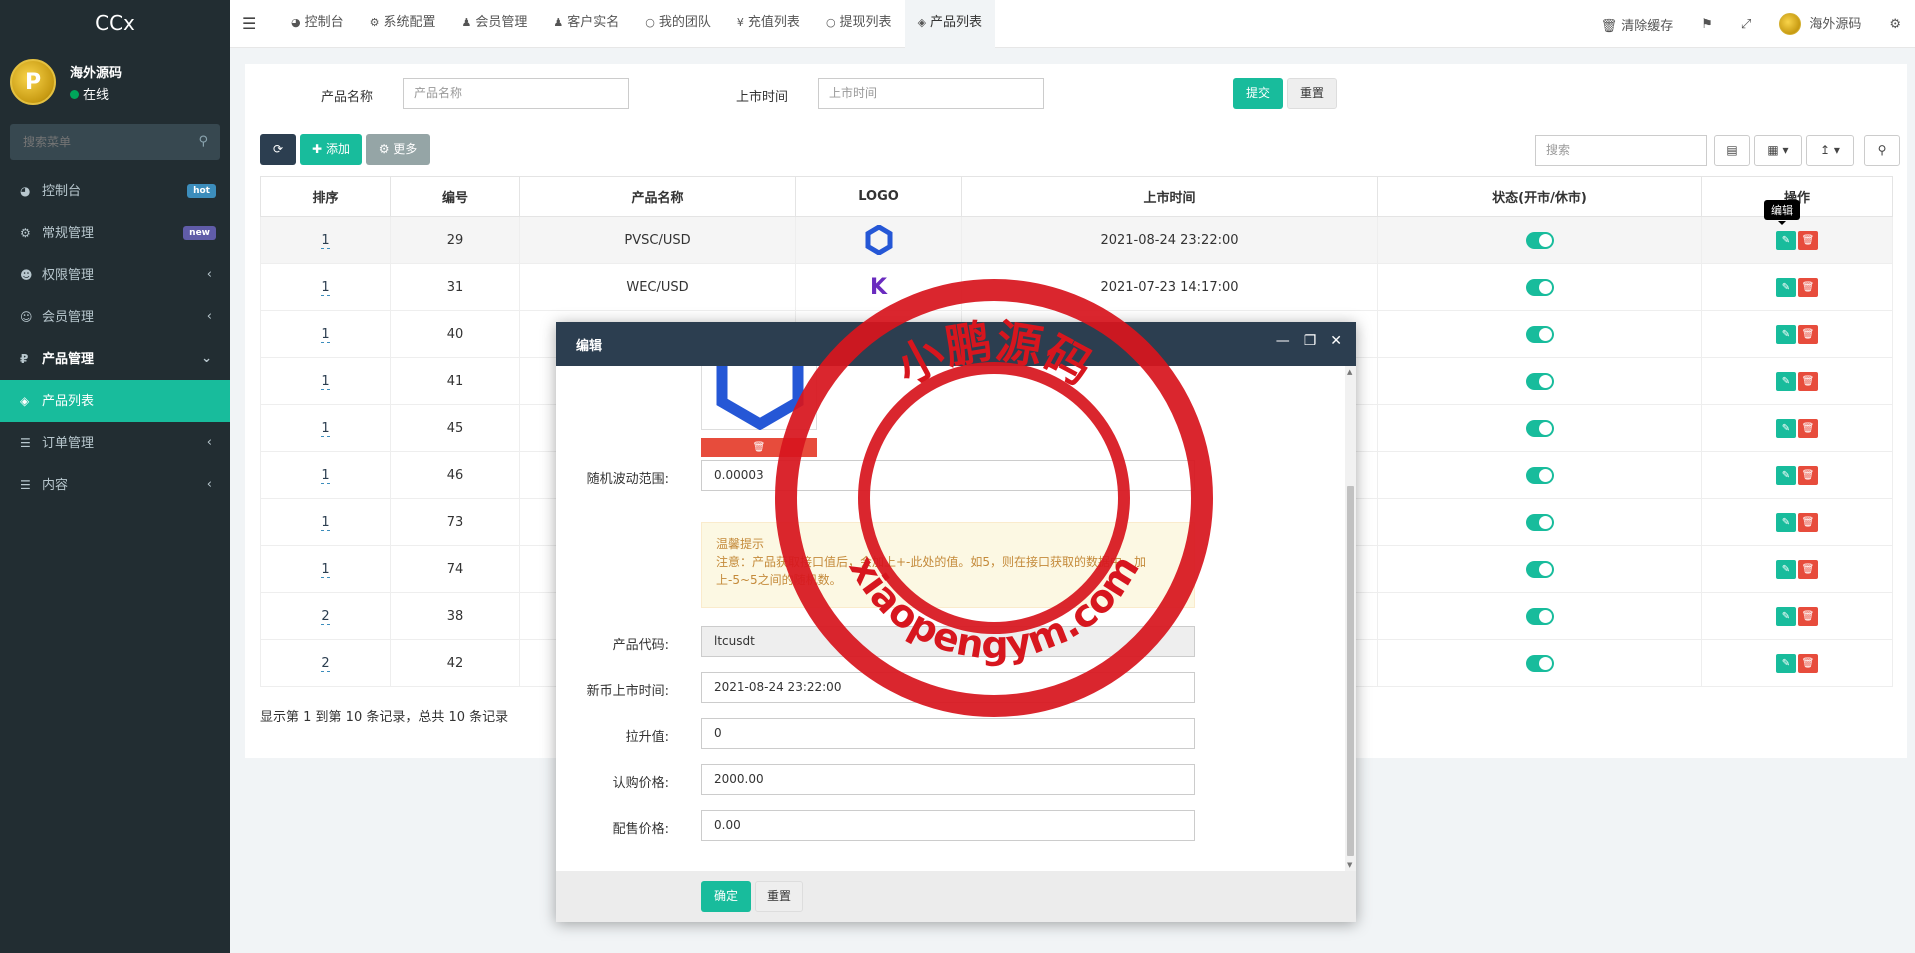 The height and width of the screenshot is (953, 1915). What do you see at coordinates (1895, 24) in the screenshot?
I see `settings-icon: ⚙` at bounding box center [1895, 24].